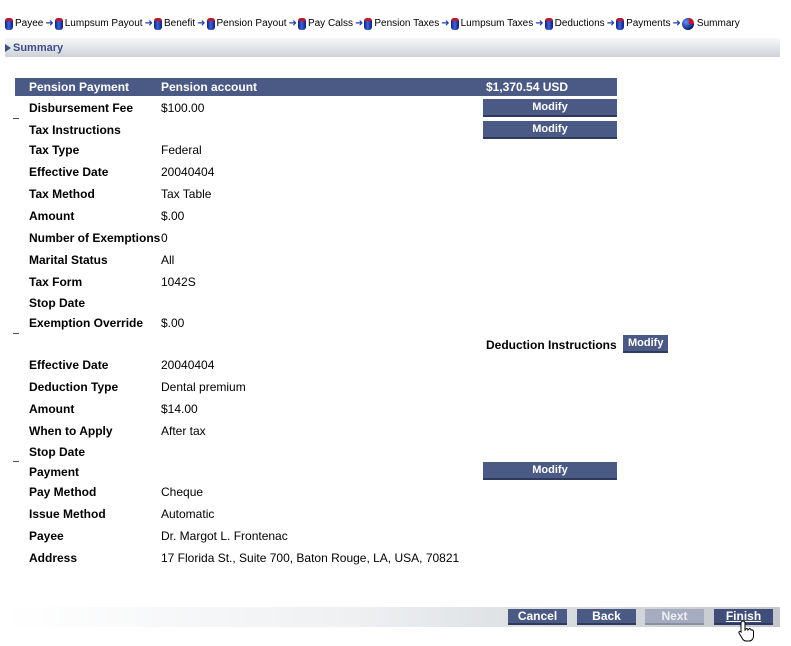 This screenshot has width=791, height=646. I want to click on step-label: Lumpsum Taxes, so click(497, 23).